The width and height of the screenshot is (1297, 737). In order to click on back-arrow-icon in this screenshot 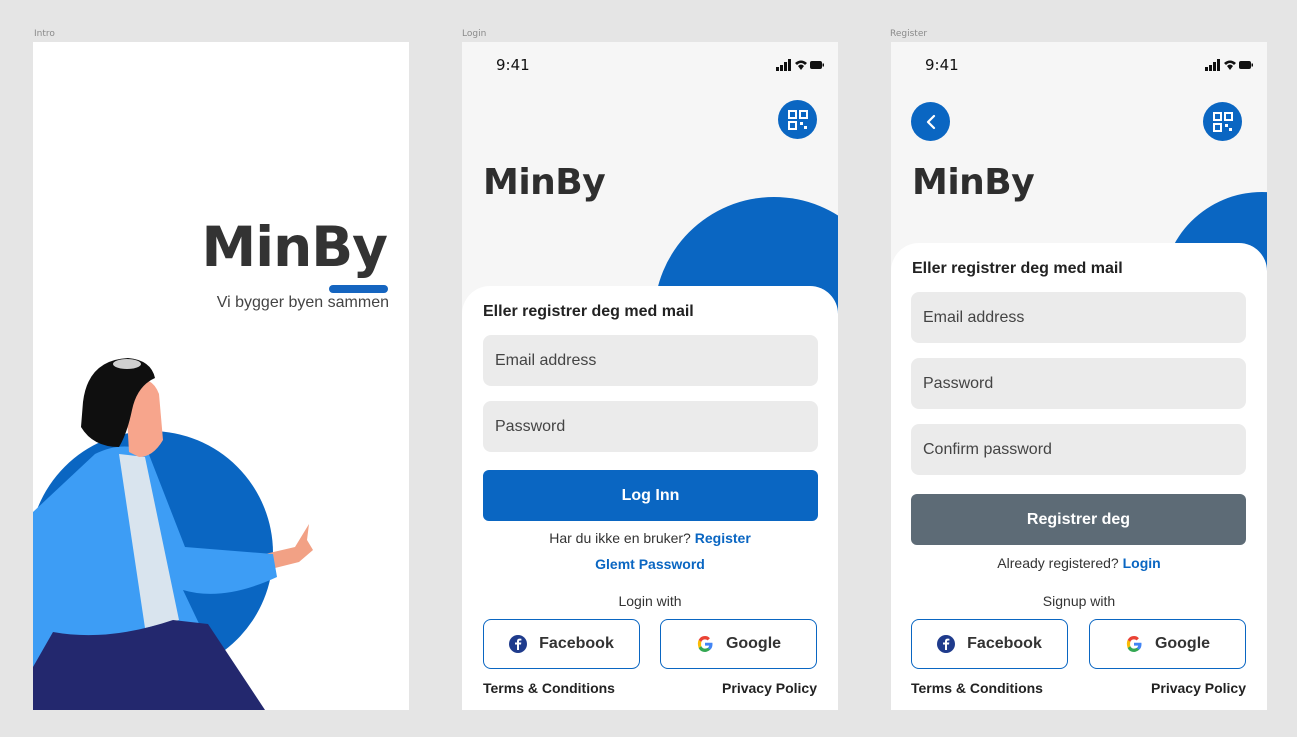, I will do `click(930, 121)`.